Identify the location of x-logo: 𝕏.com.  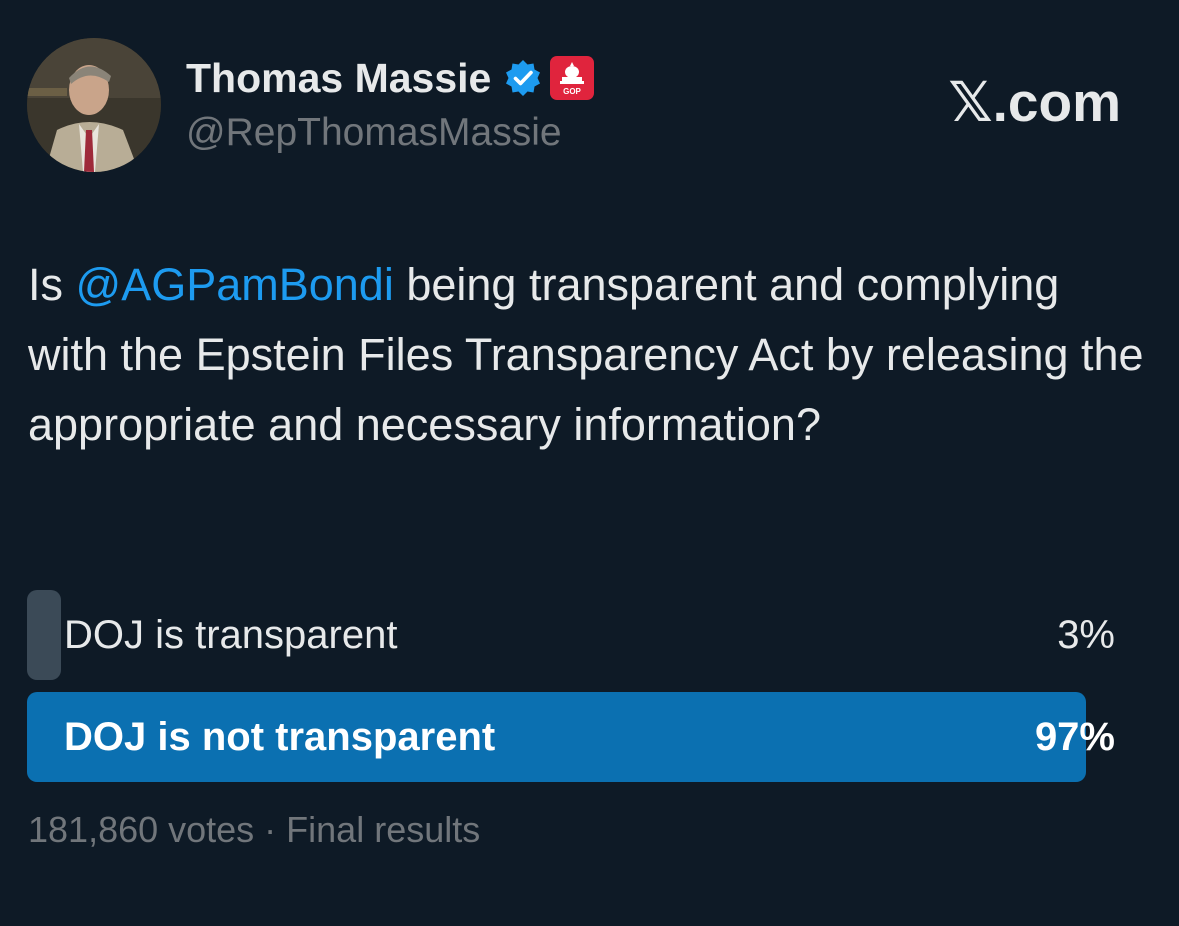
(1034, 102).